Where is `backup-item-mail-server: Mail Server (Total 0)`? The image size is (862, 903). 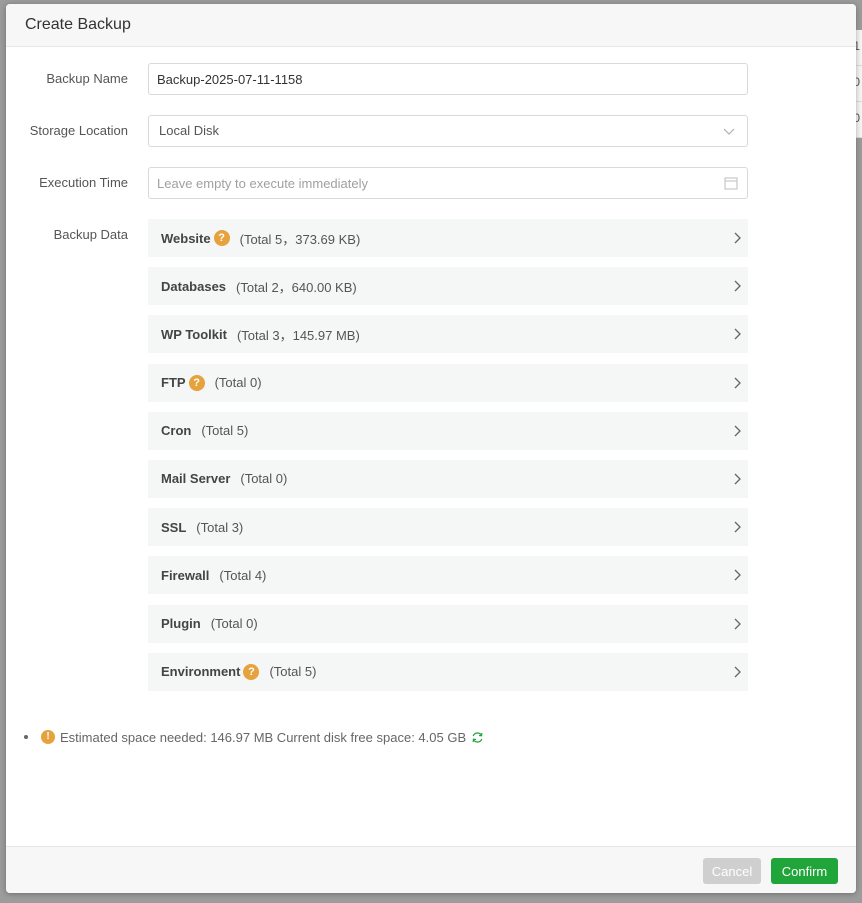
backup-item-mail-server: Mail Server (Total 0) is located at coordinates (448, 478).